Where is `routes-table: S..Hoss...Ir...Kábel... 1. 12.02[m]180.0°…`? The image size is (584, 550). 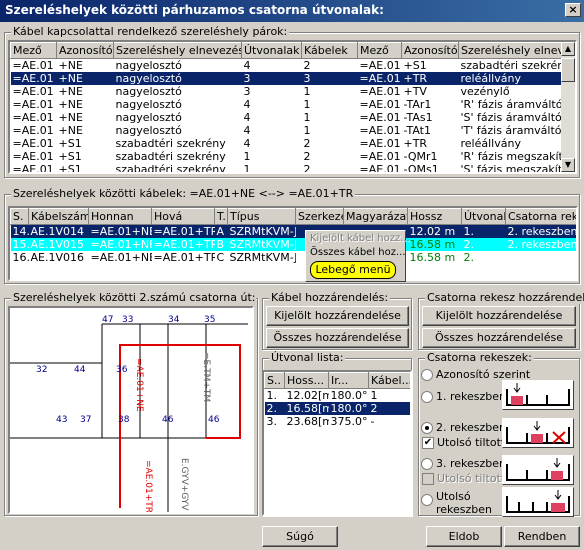 routes-table: S..Hoss...Ir...Kábel... 1. 12.02[m]180.0°… is located at coordinates (337, 400).